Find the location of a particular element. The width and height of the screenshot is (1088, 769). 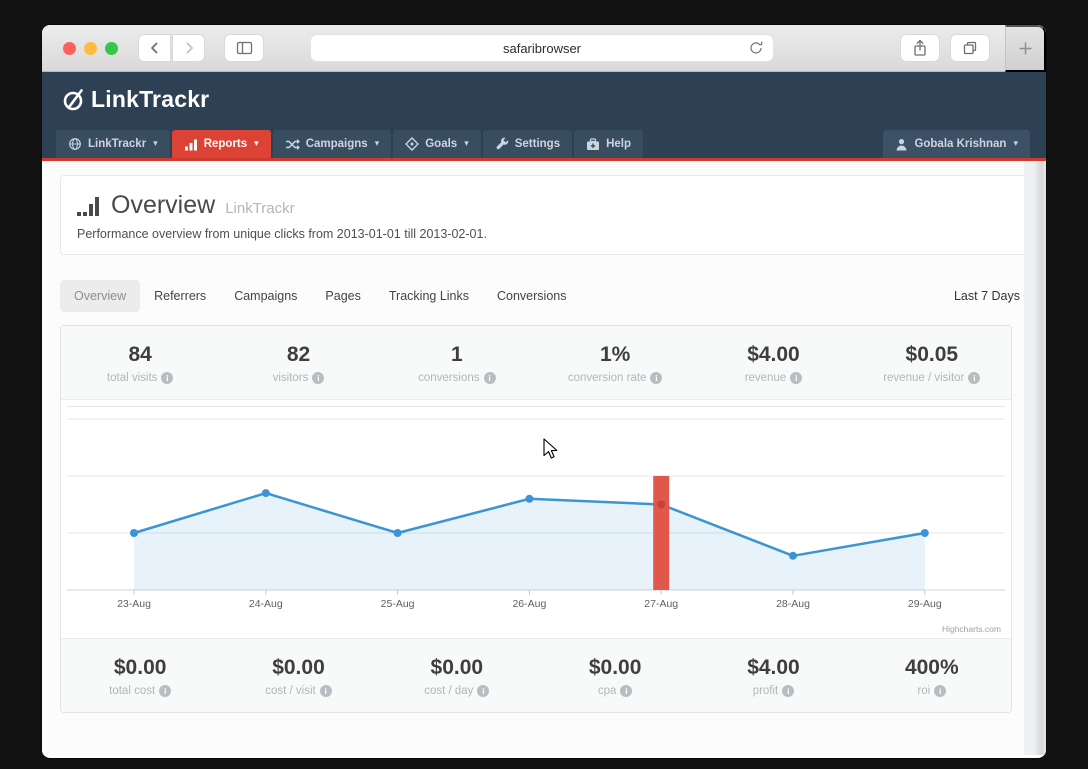

nav-label: Reports is located at coordinates (225, 144).